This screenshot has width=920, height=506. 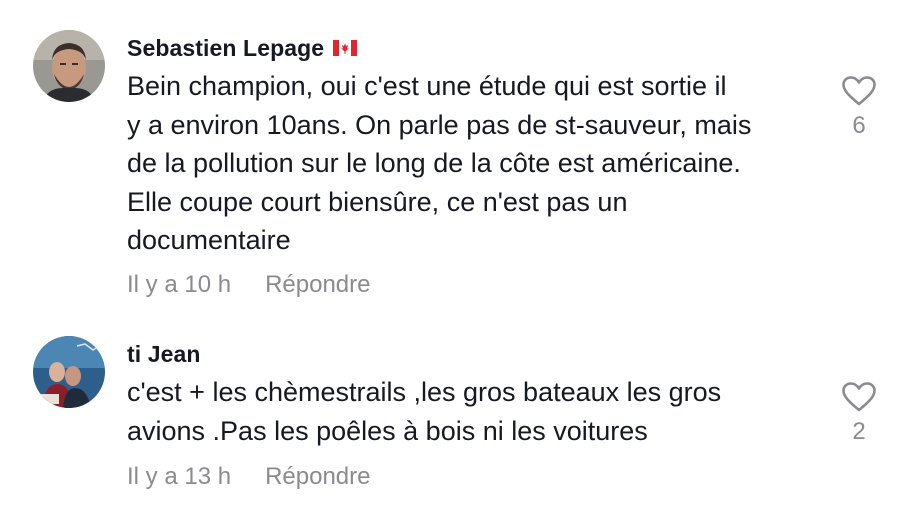 What do you see at coordinates (859, 431) in the screenshot?
I see `like-count: 2` at bounding box center [859, 431].